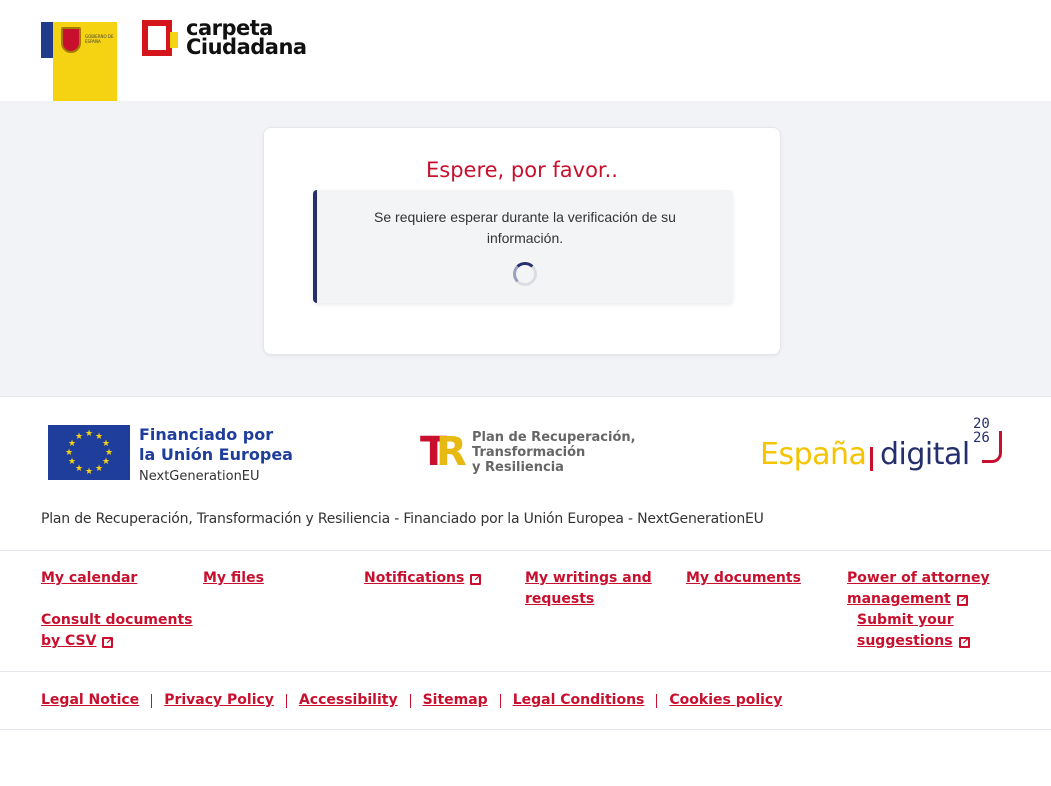 This screenshot has width=1051, height=786. Describe the element at coordinates (918, 589) in the screenshot. I see `nav-power-of-attorney: Power of attorney management` at that location.